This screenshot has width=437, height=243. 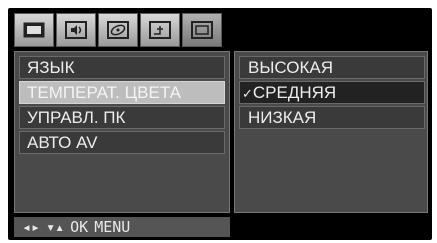 What do you see at coordinates (122, 92) in the screenshot?
I see `menu-item-color-temperature: ТЕМПЕРАТ. ЦВЕТА` at bounding box center [122, 92].